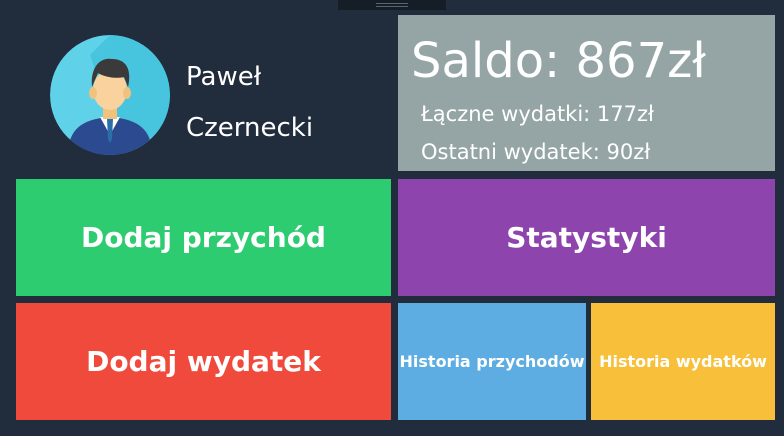 The image size is (784, 436). Describe the element at coordinates (492, 361) in the screenshot. I see `income-history-button: Historia przychodów` at that location.